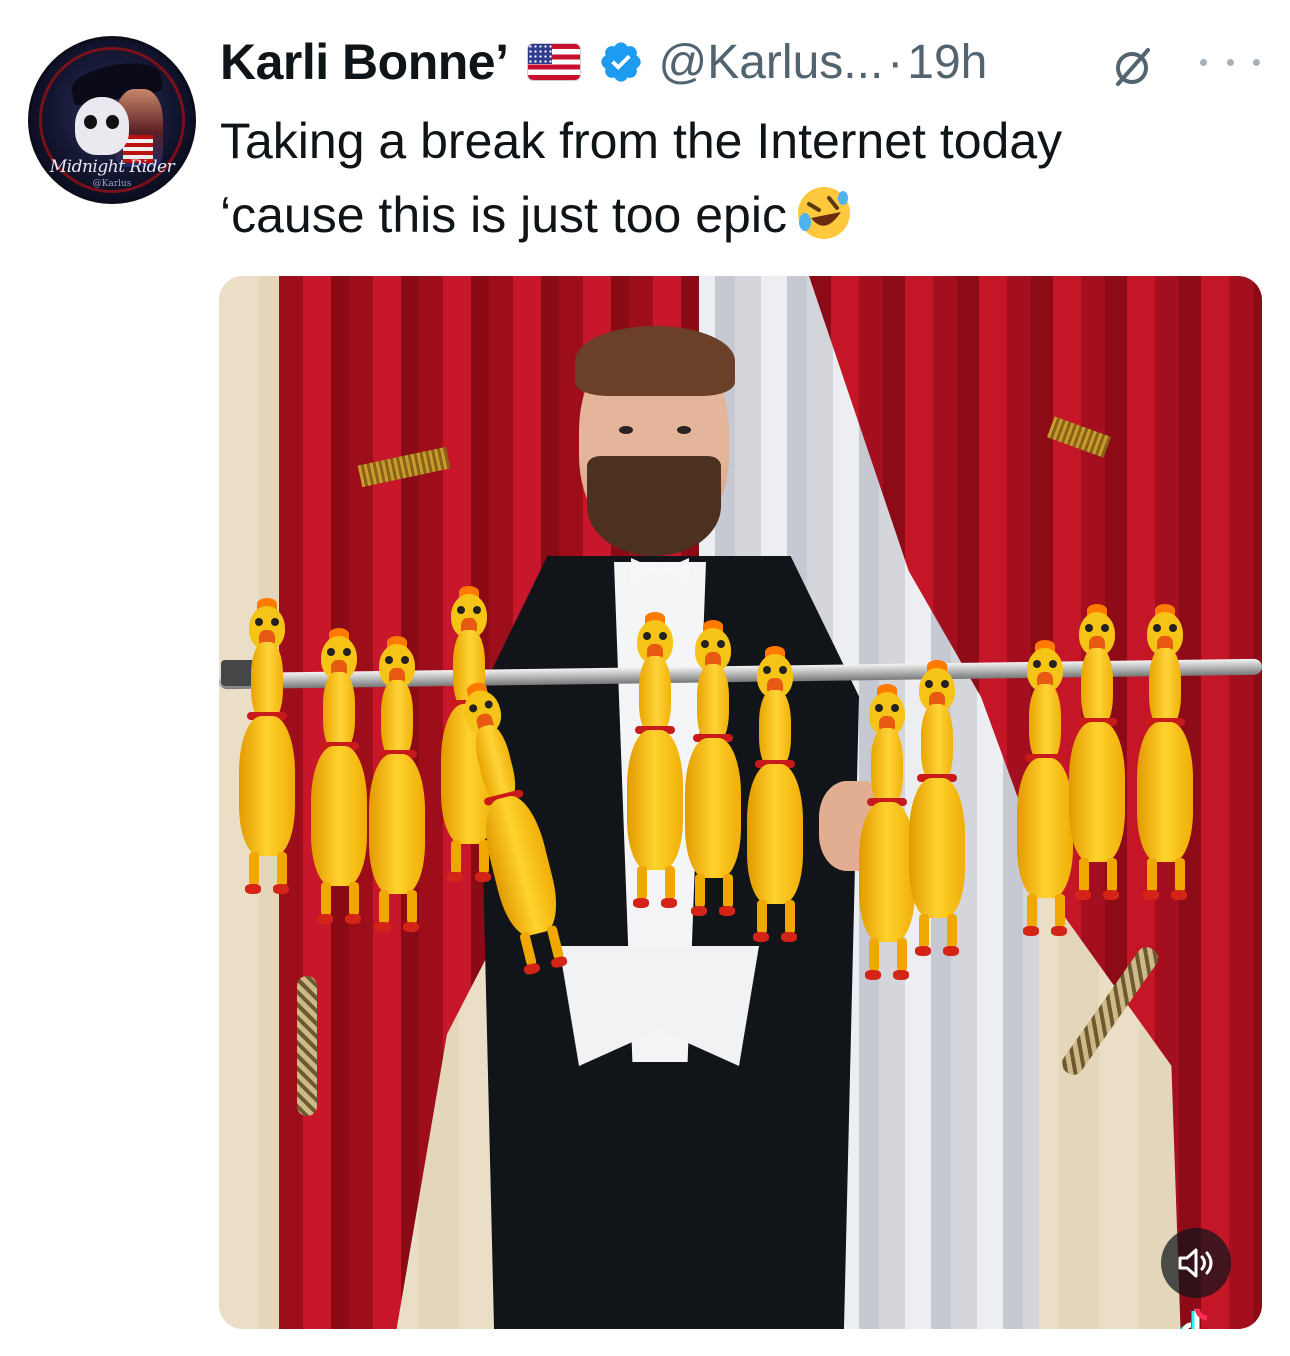 This screenshot has width=1290, height=1356. What do you see at coordinates (112, 167) in the screenshot?
I see `avatar-banner: Midnight Rider` at bounding box center [112, 167].